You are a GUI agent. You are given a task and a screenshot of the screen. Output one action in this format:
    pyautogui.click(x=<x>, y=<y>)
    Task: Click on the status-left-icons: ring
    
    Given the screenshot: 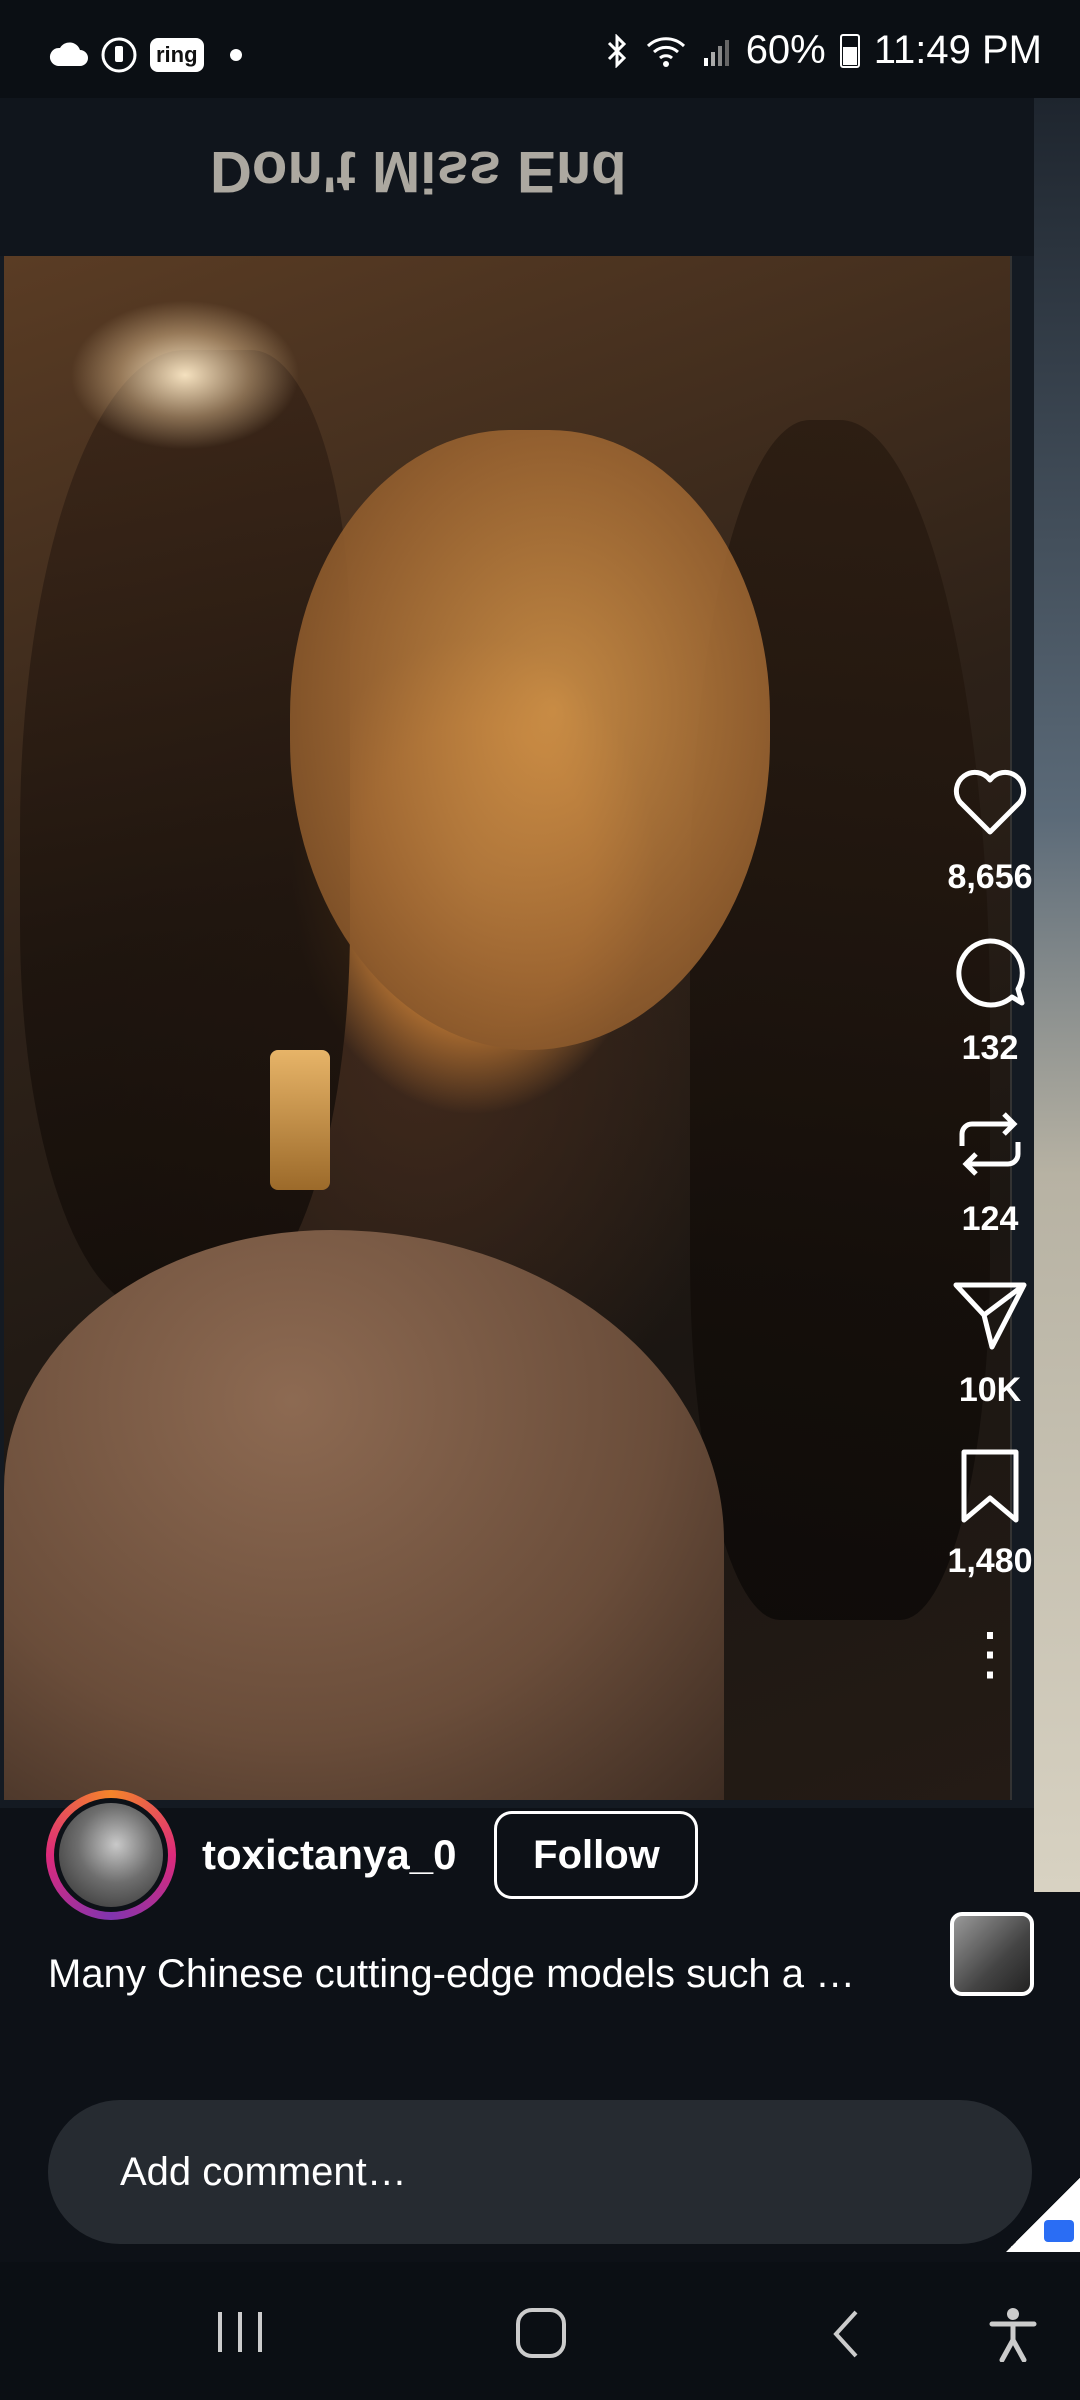 What is the action you would take?
    pyautogui.click(x=145, y=55)
    